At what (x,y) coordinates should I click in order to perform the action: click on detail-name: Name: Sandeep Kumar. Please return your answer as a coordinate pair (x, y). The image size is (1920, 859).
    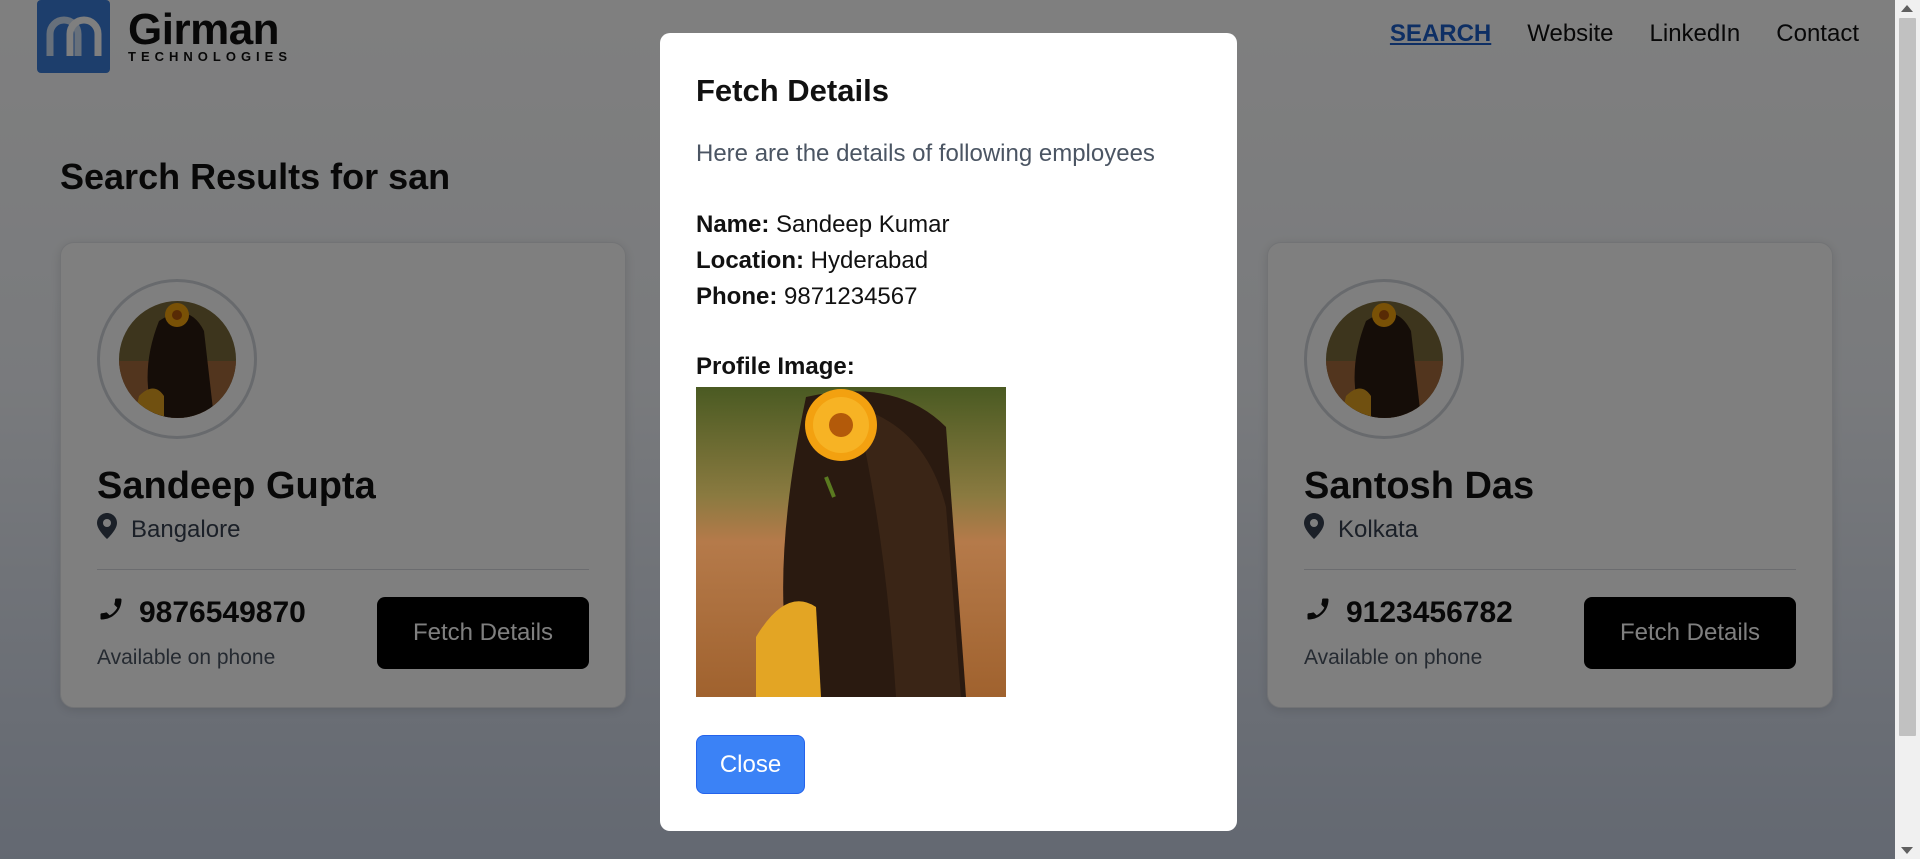
    Looking at the image, I should click on (822, 225).